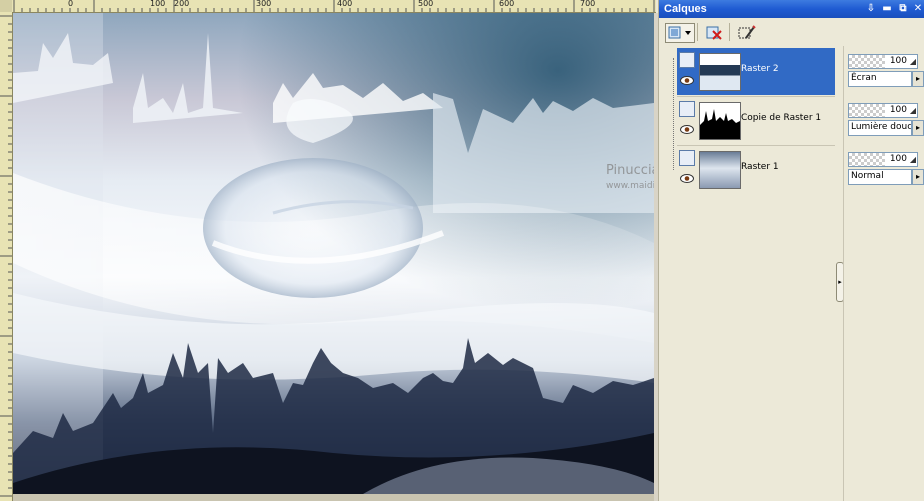 This screenshot has height=501, width=924. What do you see at coordinates (887, 9) in the screenshot?
I see `minimize-icon: ▬` at bounding box center [887, 9].